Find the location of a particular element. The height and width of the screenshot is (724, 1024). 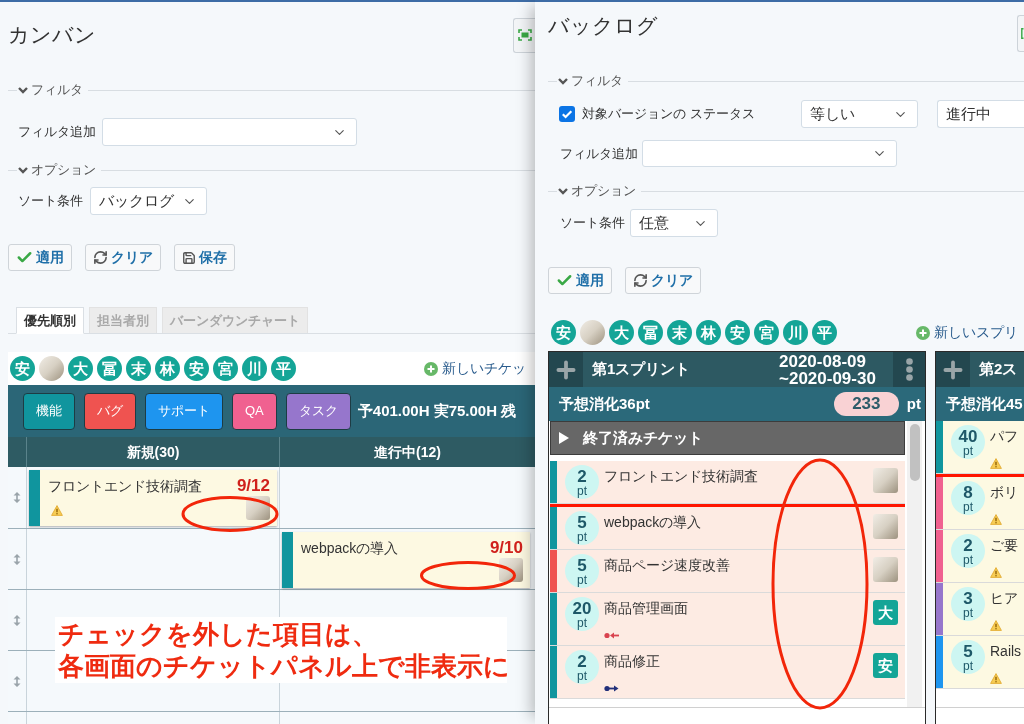

sort-select: バックログ is located at coordinates (148, 201).